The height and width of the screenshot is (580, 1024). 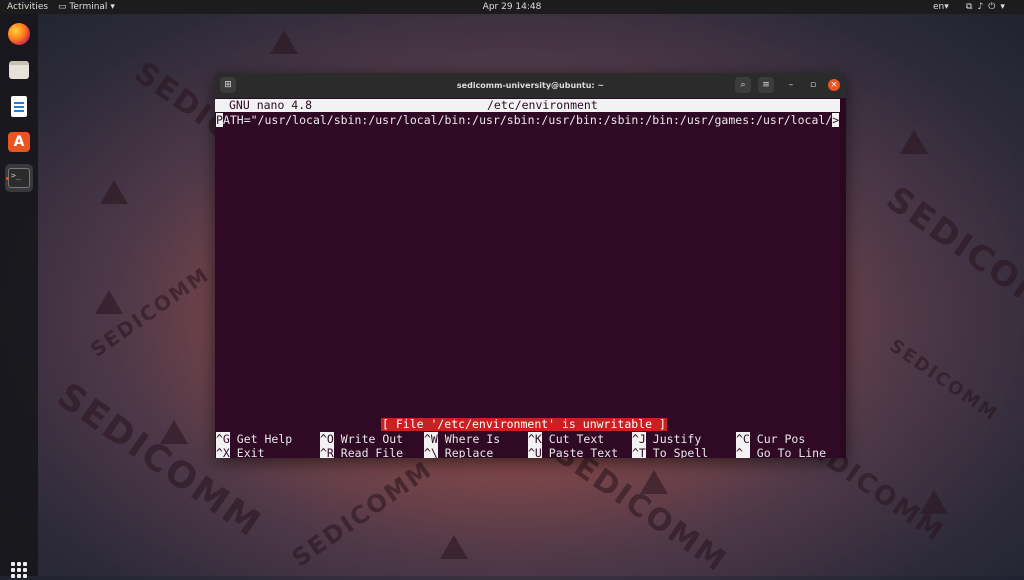 I want to click on dock: A >_, so click(x=19, y=296).